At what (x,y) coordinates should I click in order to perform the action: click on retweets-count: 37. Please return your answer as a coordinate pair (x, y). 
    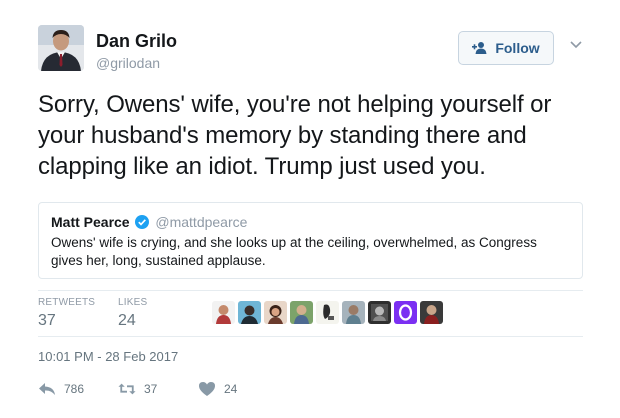
    Looking at the image, I should click on (47, 320).